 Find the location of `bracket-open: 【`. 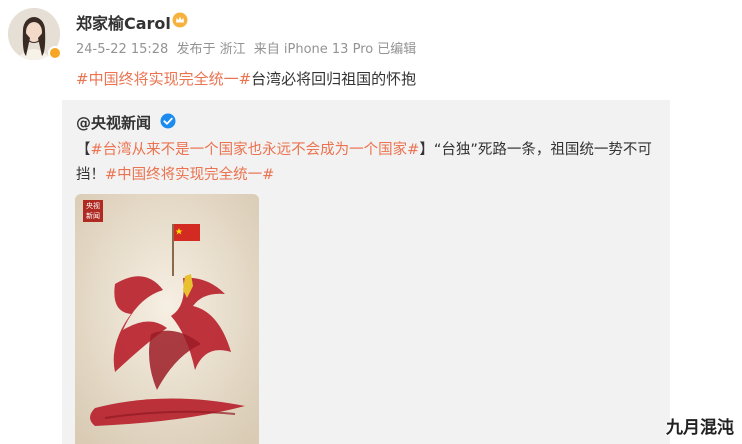

bracket-open: 【 is located at coordinates (83, 150).